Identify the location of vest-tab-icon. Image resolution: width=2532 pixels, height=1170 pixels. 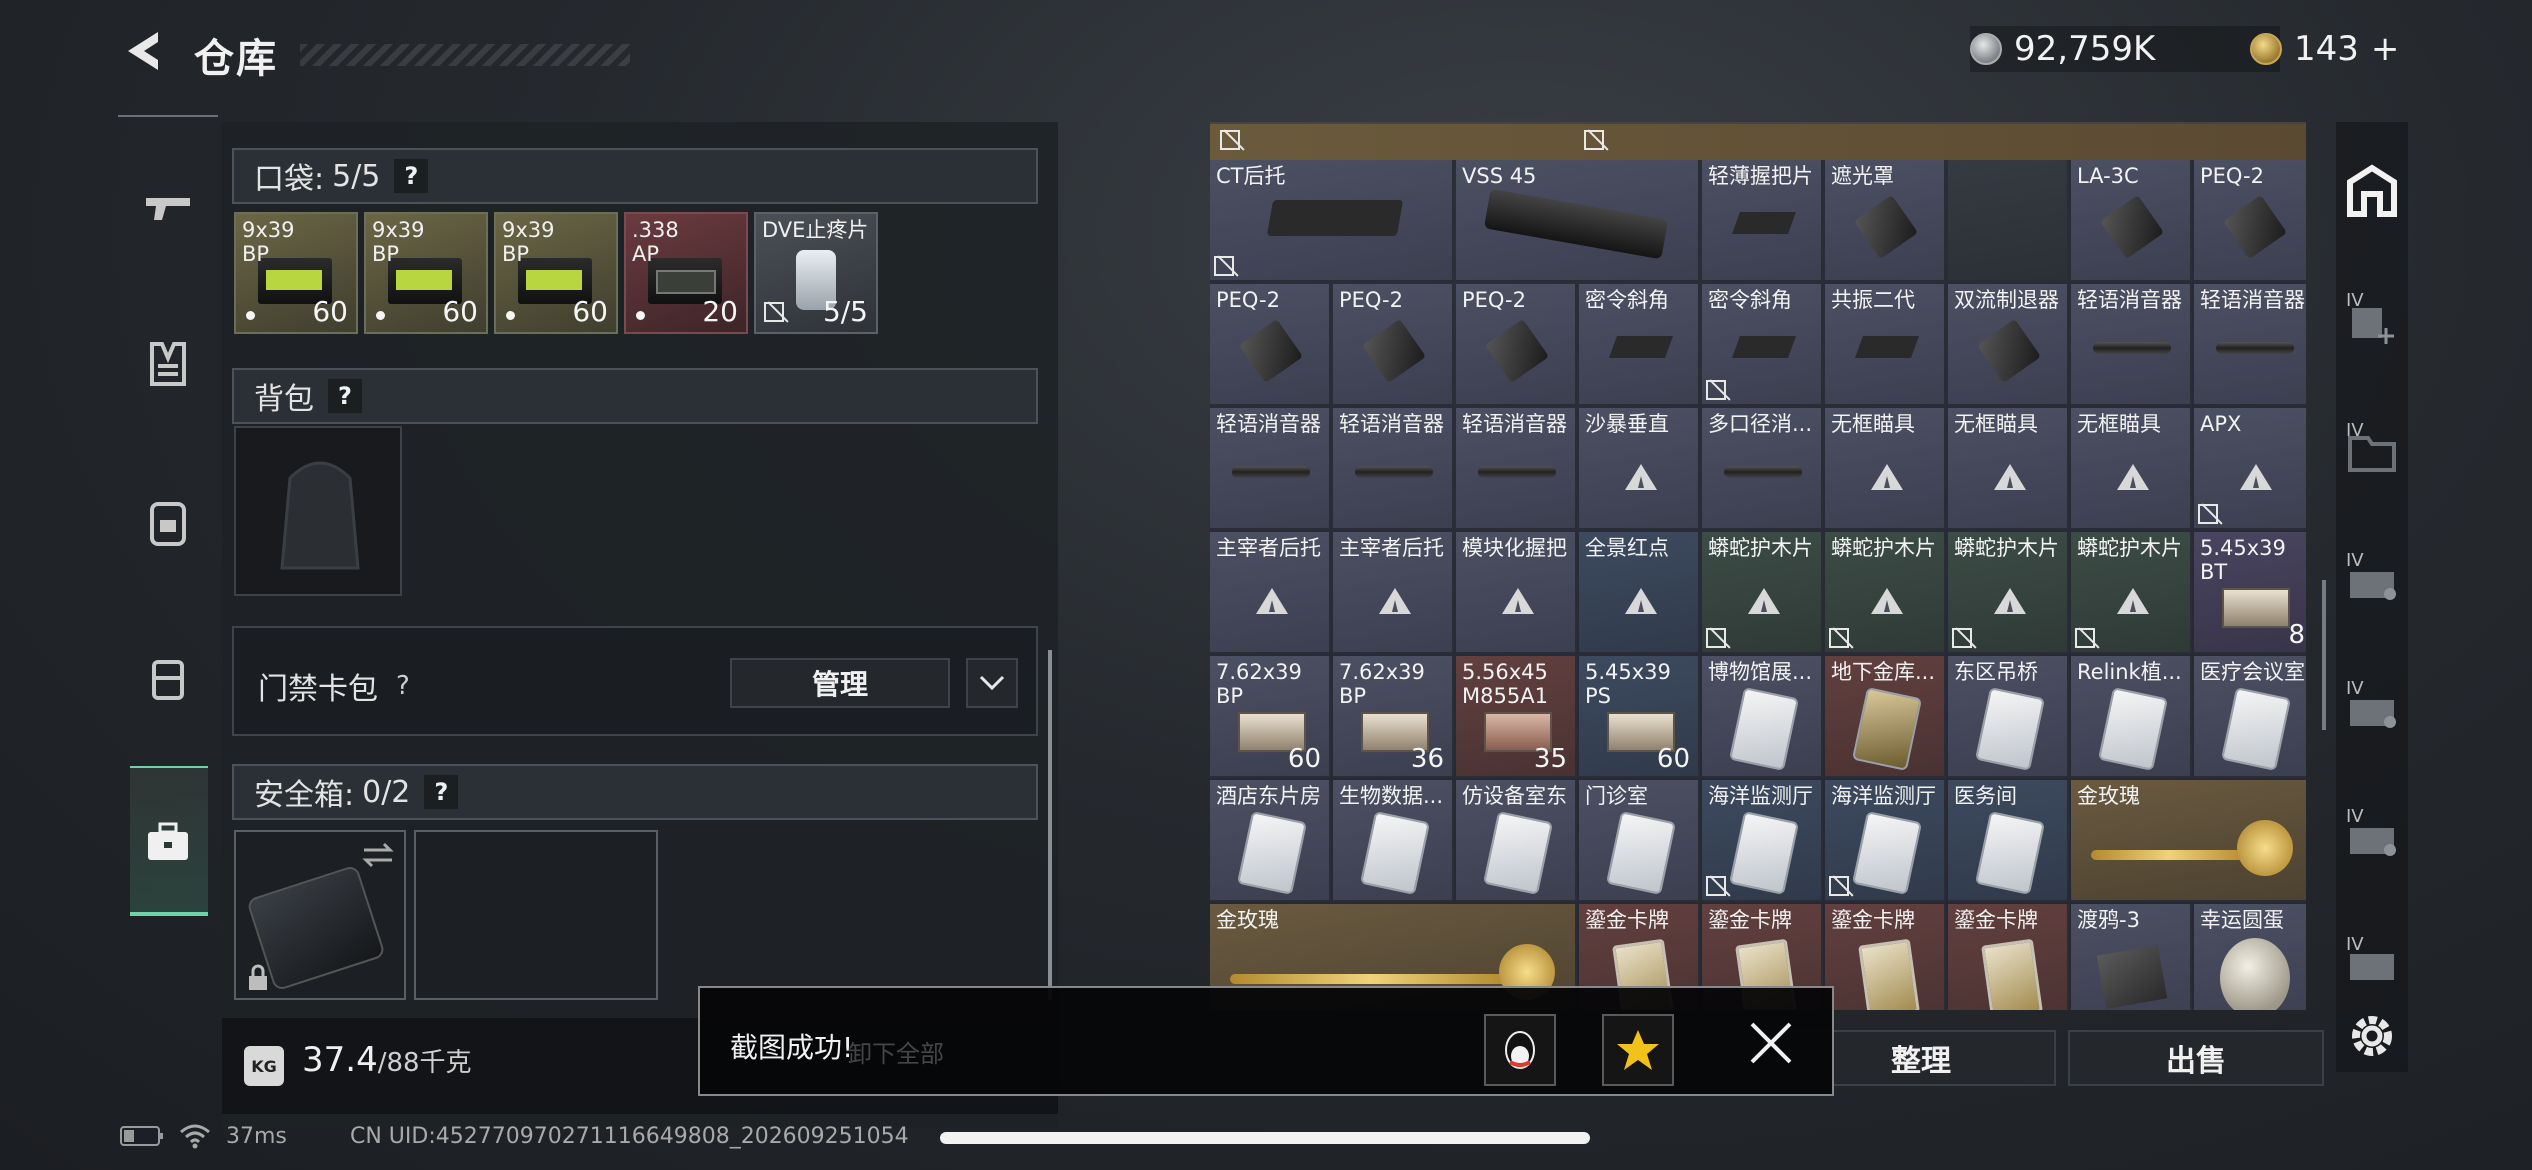
(168, 678).